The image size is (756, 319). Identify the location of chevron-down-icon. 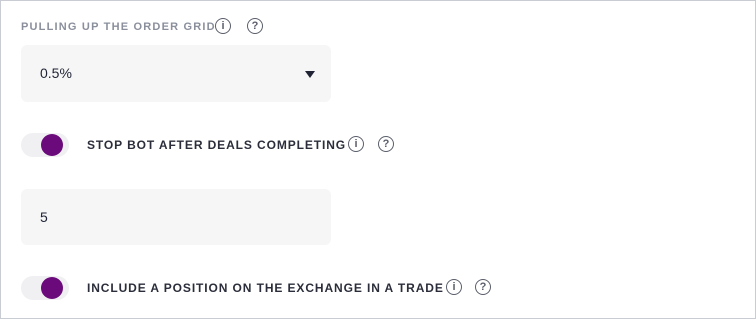
(310, 74).